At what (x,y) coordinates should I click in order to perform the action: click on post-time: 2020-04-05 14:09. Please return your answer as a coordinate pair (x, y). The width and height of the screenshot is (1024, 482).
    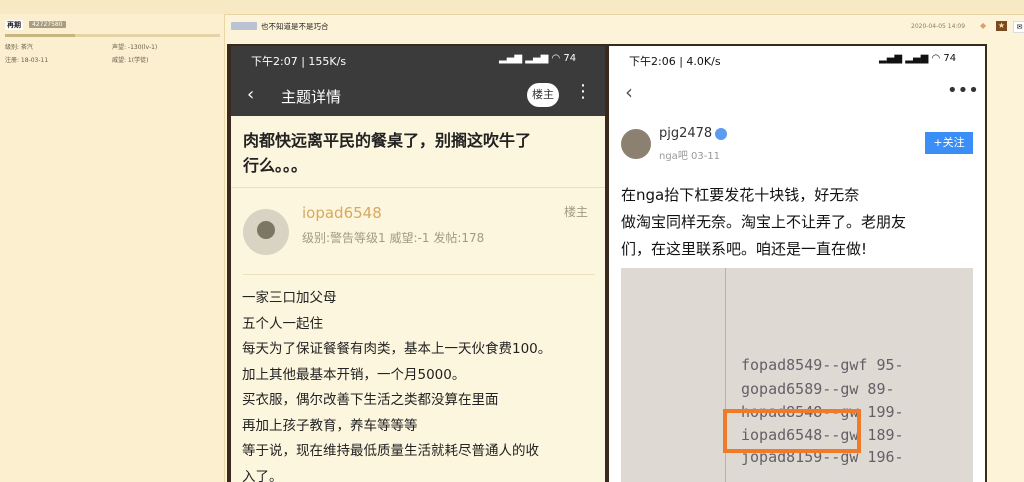
    Looking at the image, I should click on (938, 26).